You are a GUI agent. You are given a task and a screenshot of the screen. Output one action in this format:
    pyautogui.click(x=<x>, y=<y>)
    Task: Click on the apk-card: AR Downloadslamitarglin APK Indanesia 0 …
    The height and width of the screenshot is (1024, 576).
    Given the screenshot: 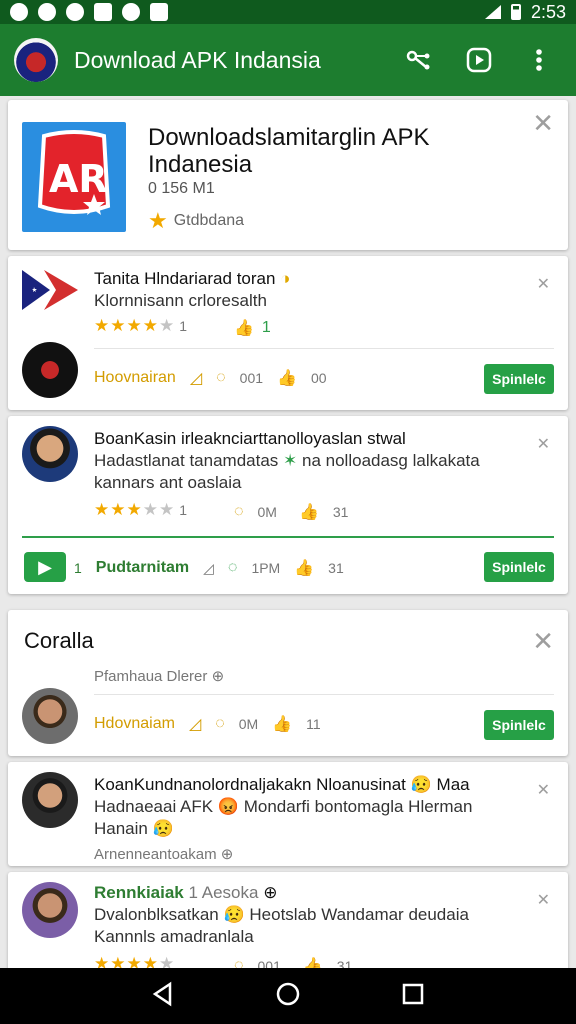 What is the action you would take?
    pyautogui.click(x=288, y=175)
    